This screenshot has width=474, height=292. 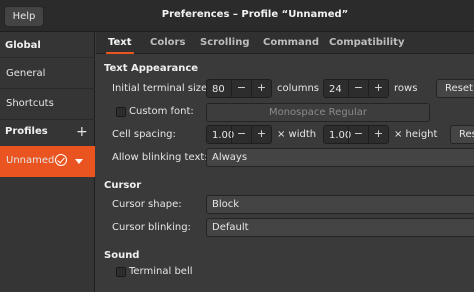 What do you see at coordinates (225, 43) in the screenshot?
I see `tab-scrolling: Scrolling` at bounding box center [225, 43].